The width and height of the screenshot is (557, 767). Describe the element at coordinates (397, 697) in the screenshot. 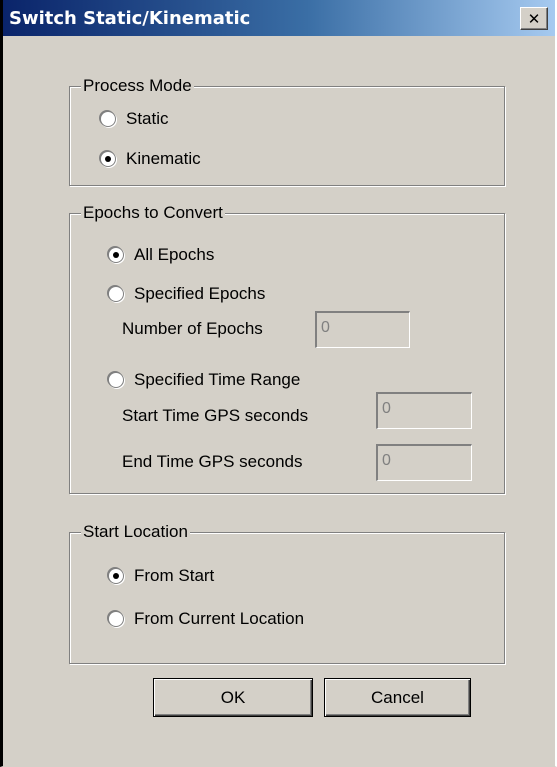

I see `cancel-button: Cancel` at that location.